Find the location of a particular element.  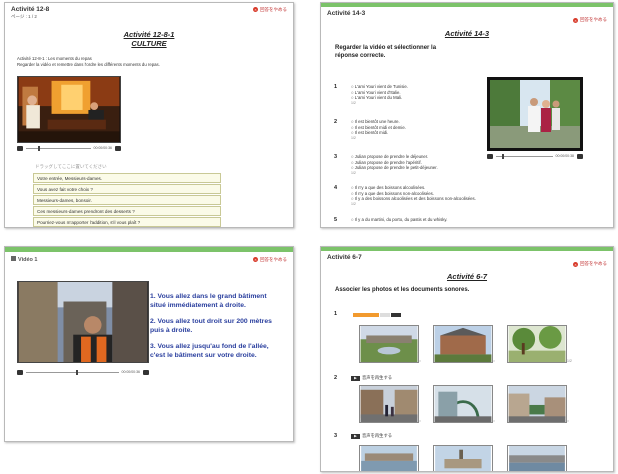

player-time: 00:00/00:36 is located at coordinates (131, 372).